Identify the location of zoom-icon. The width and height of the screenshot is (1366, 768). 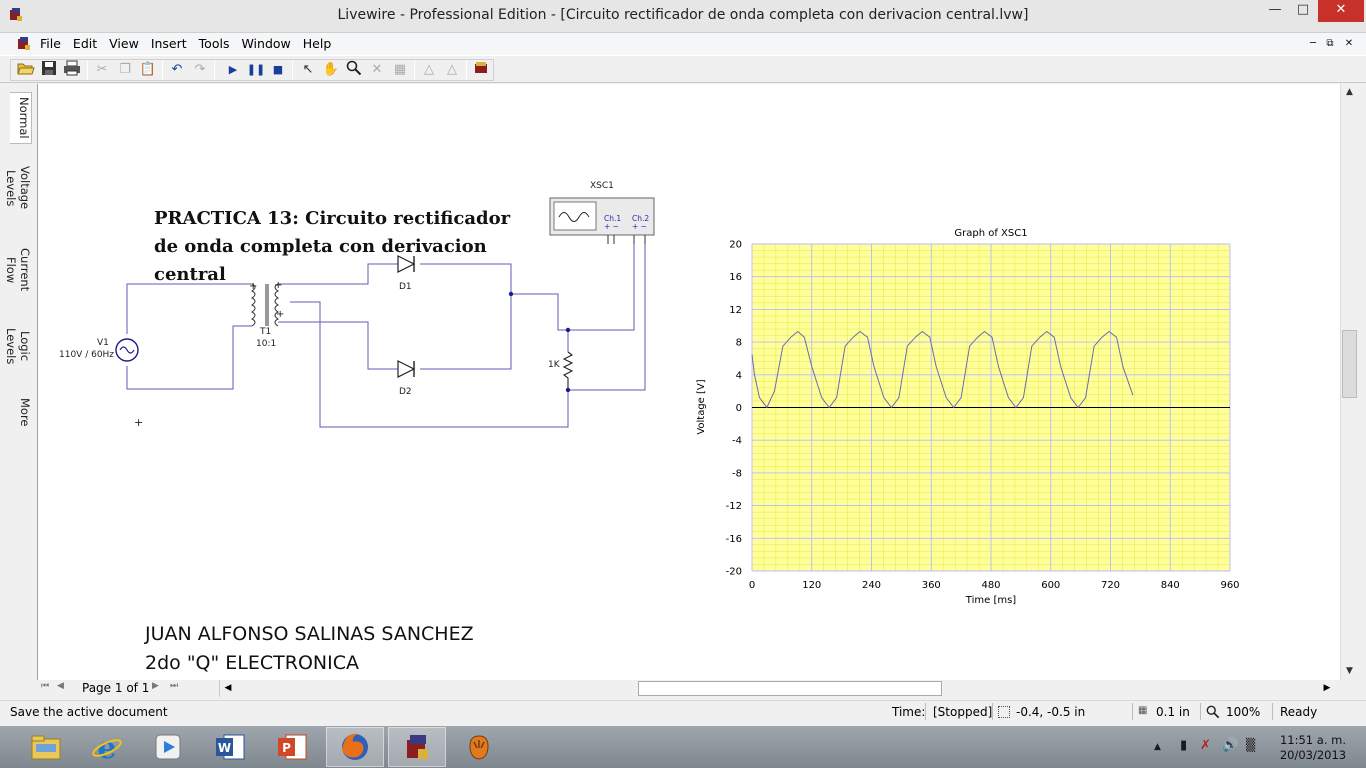
(354, 70).